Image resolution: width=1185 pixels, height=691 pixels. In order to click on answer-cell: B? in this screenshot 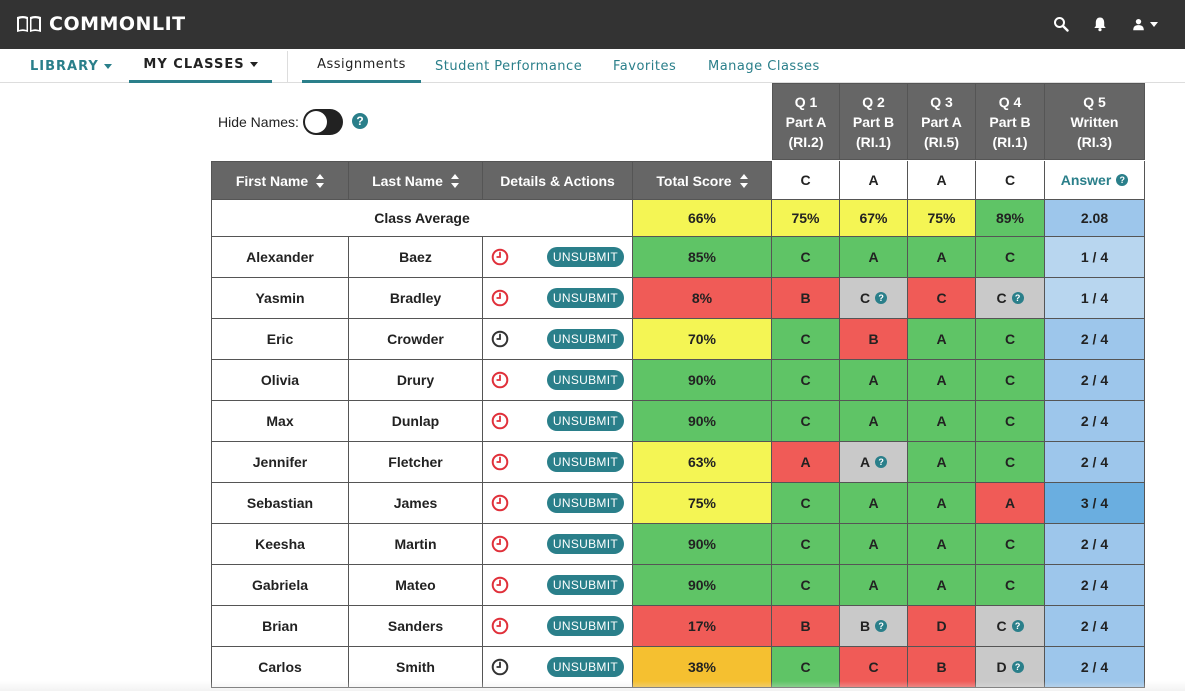, I will do `click(874, 626)`.